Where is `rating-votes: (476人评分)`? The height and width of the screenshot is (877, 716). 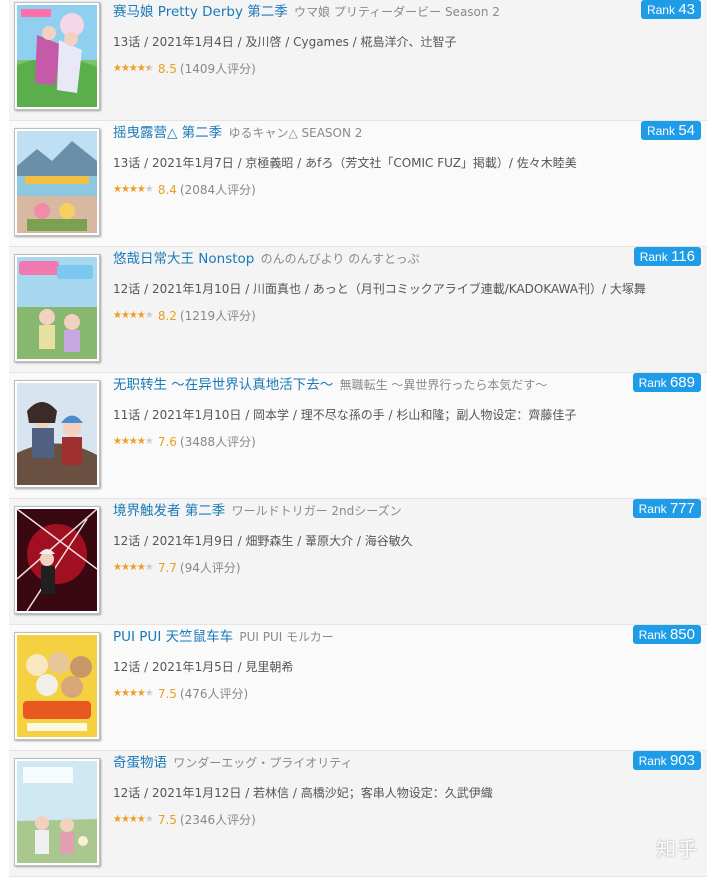 rating-votes: (476人评分) is located at coordinates (214, 694).